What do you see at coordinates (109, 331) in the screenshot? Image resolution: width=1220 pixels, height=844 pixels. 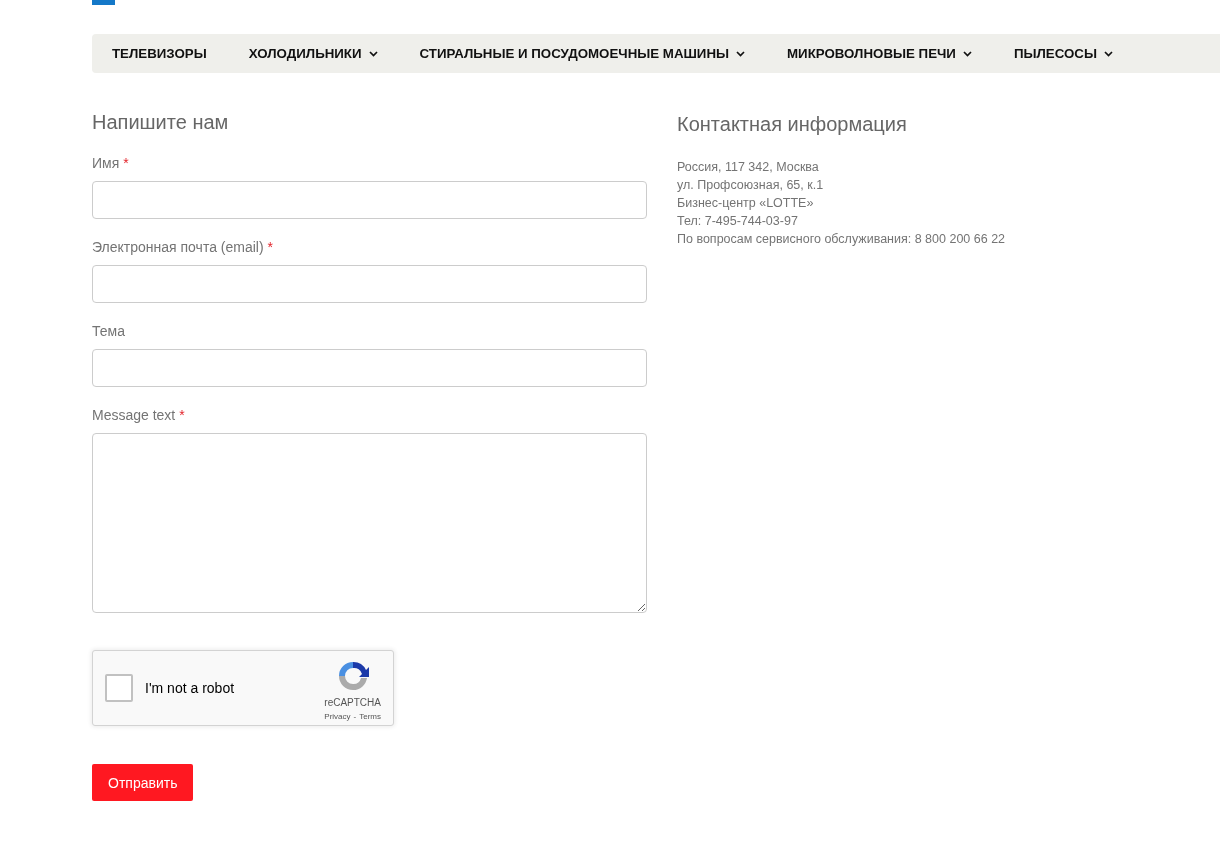 I see `field-label: Тема` at bounding box center [109, 331].